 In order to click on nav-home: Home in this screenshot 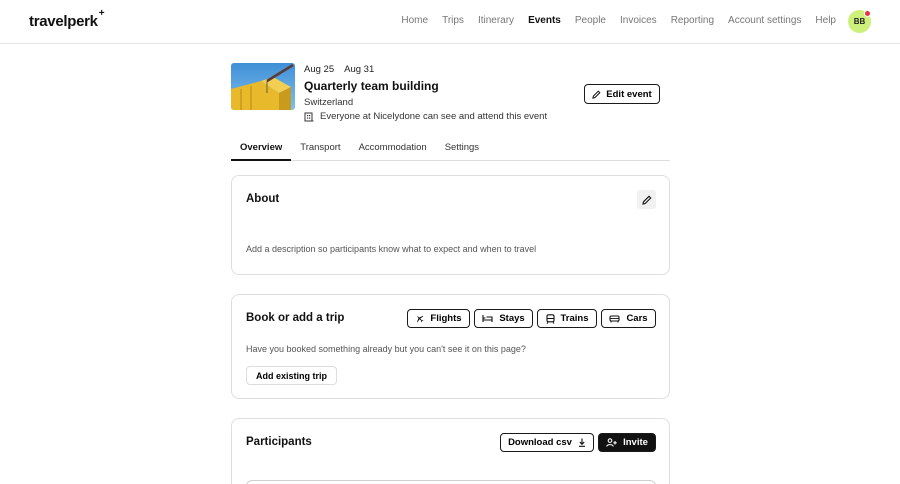, I will do `click(414, 20)`.